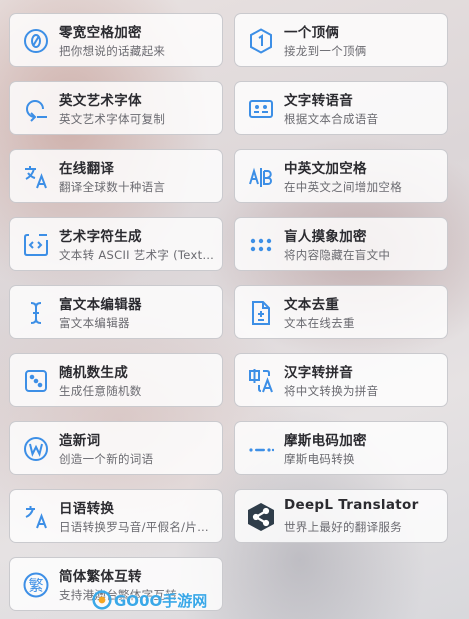 The height and width of the screenshot is (619, 469). Describe the element at coordinates (343, 527) in the screenshot. I see `card-desc: 世界上最好的翻译服务` at that location.